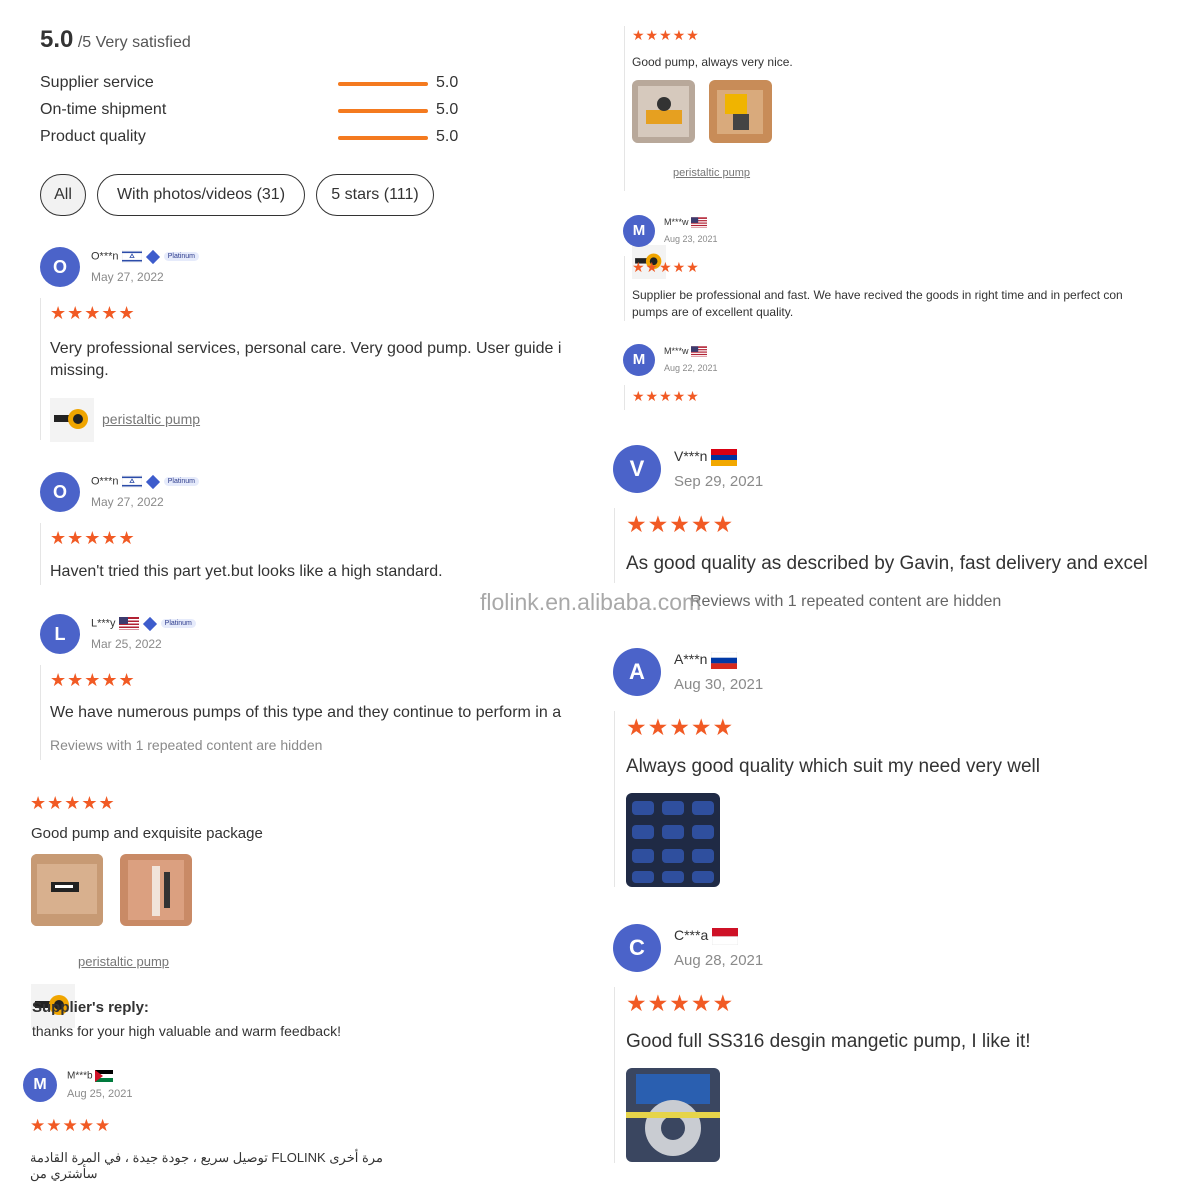 The height and width of the screenshot is (1200, 1200). I want to click on reviewer-info: M***b, so click(90, 1076).